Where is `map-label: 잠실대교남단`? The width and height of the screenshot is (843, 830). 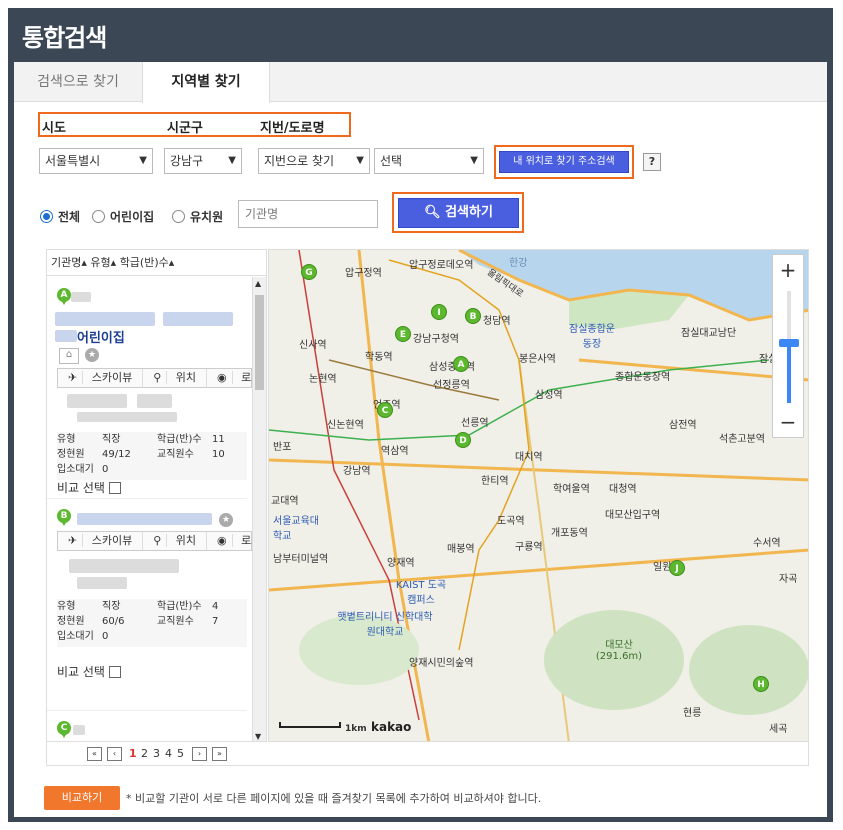 map-label: 잠실대교남단 is located at coordinates (709, 333).